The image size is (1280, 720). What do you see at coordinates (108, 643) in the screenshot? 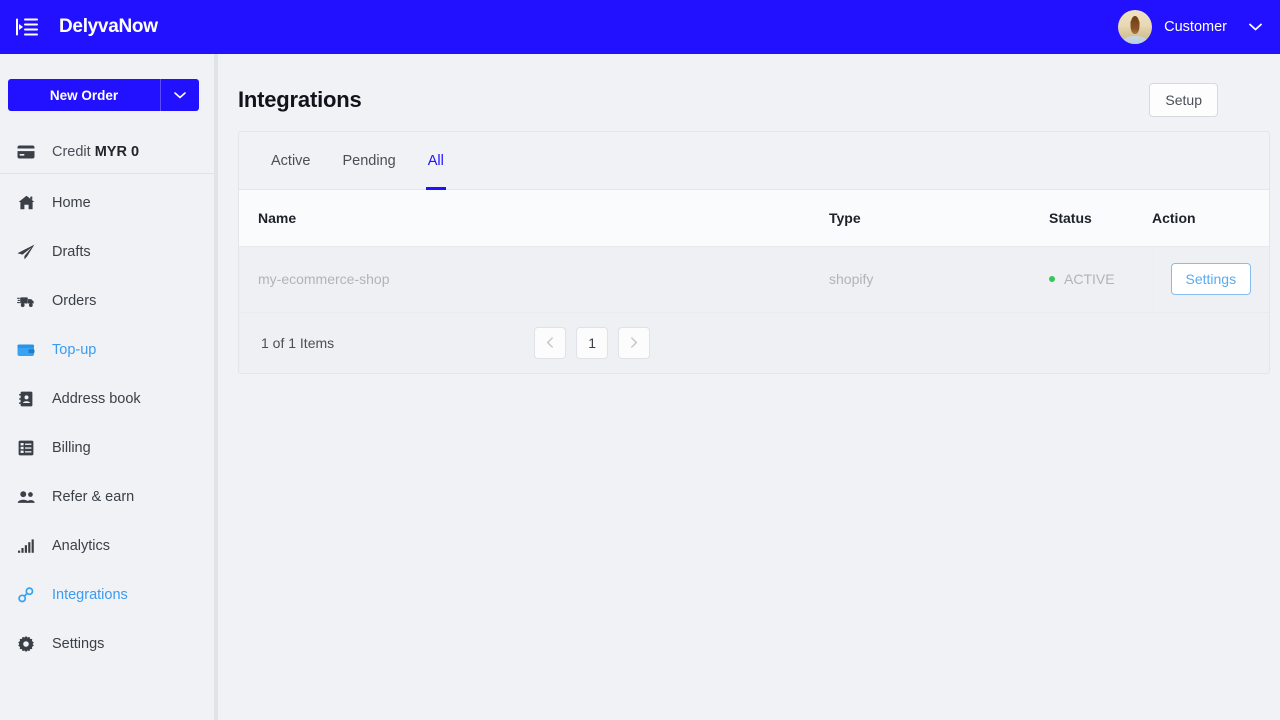
I see `sidebar-item-settings: Settings` at bounding box center [108, 643].